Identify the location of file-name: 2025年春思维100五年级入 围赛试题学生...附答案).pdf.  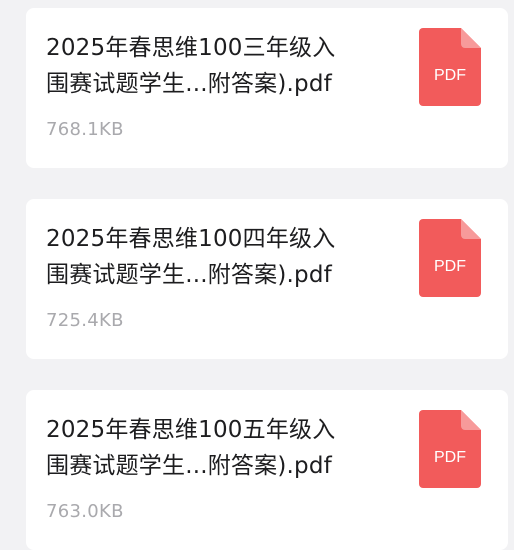
(191, 448).